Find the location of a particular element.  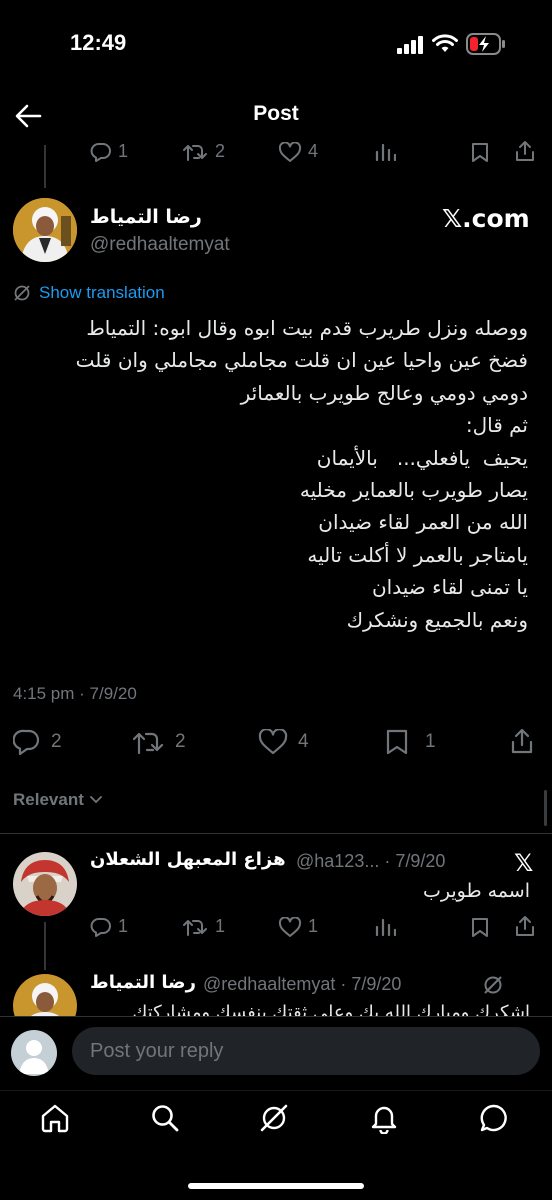

reply-handle-date: @ha123... · 7/9/20 is located at coordinates (370, 861).